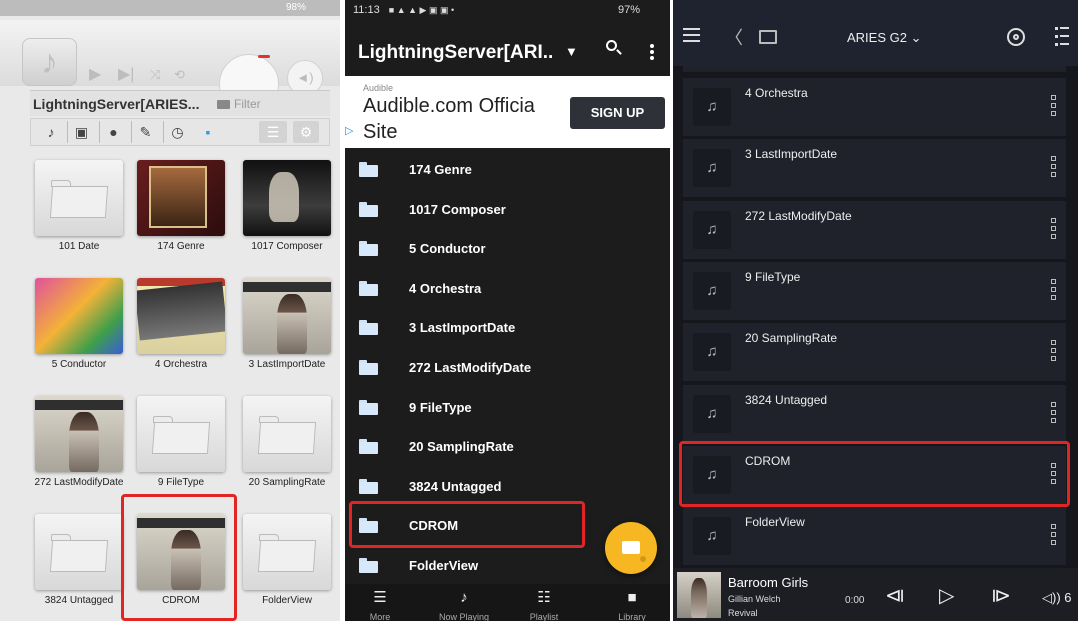 This screenshot has height=621, width=1078. I want to click on music-note-icon: ♪, so click(49, 62).